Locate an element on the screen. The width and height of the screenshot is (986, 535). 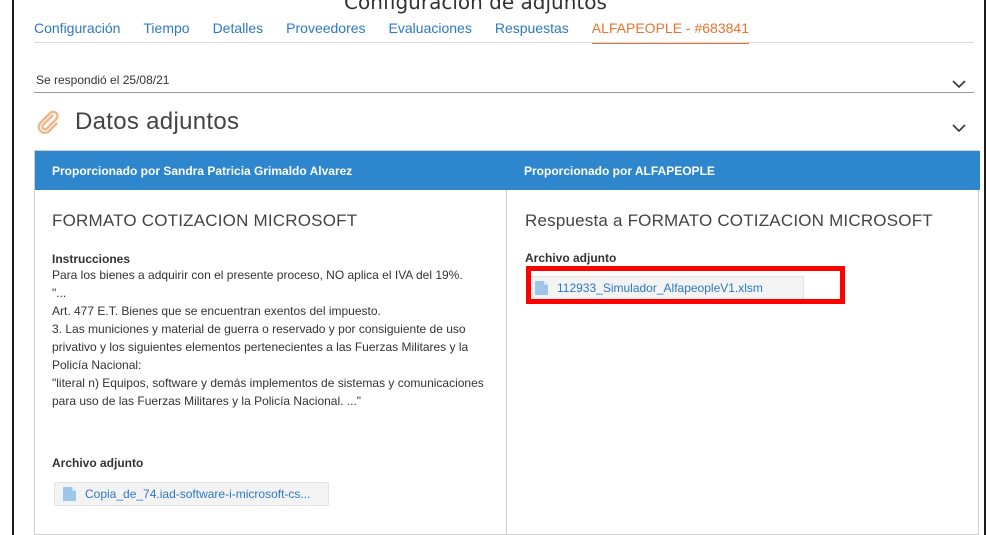
tab-configuracion: Configuración is located at coordinates (77, 32).